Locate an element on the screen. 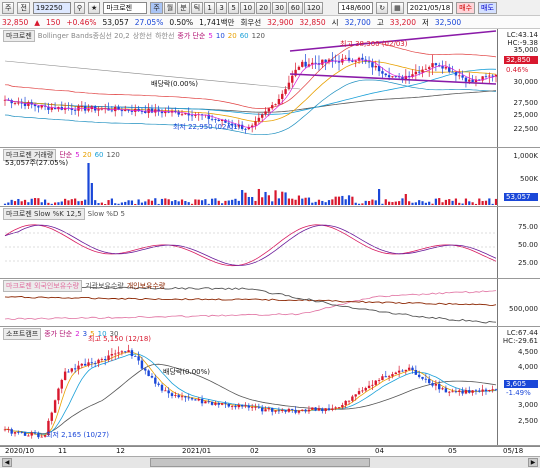 Image resolution: width=540 pixels, height=468 pixels. price-axis-22500: 22,500 is located at coordinates (526, 129).